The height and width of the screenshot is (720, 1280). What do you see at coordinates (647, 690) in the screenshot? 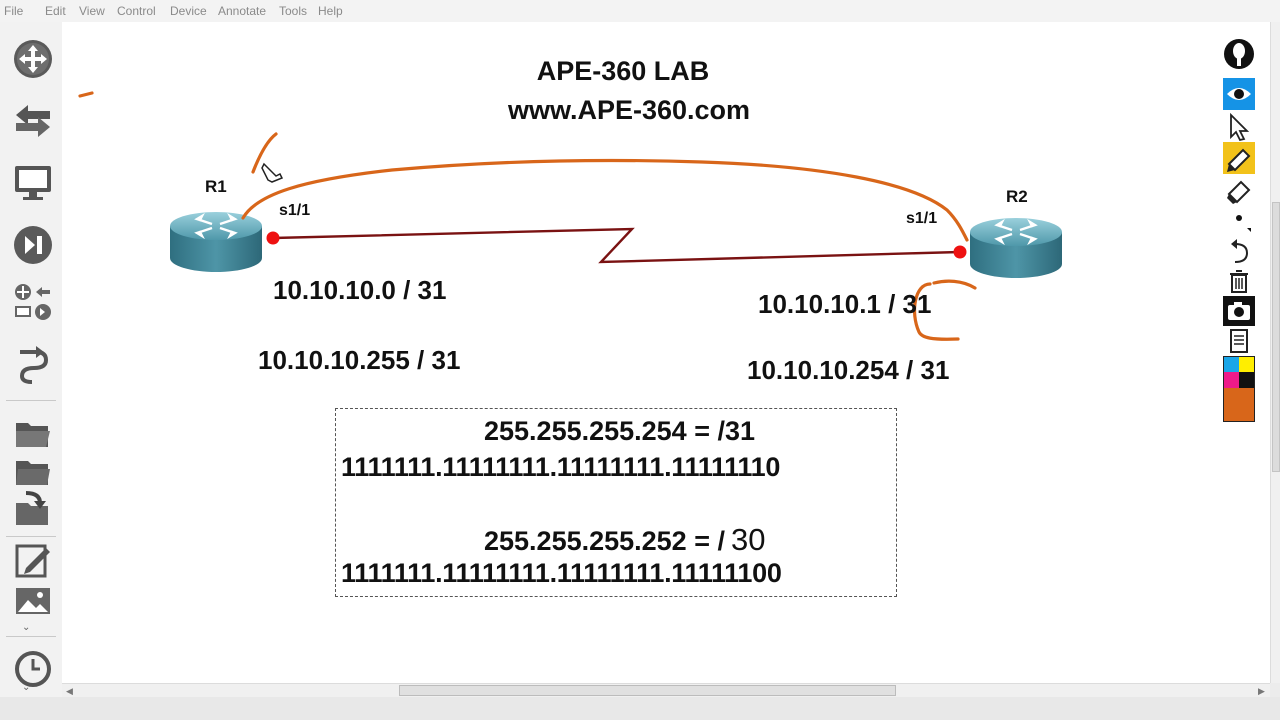
I see `horizontal-scroll-thumb` at bounding box center [647, 690].